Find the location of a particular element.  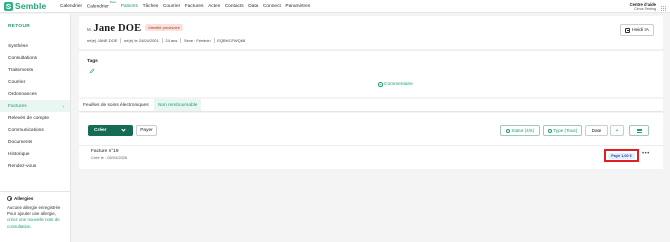

highlighted-payment-status: Payé 1,00 € is located at coordinates (621, 155).